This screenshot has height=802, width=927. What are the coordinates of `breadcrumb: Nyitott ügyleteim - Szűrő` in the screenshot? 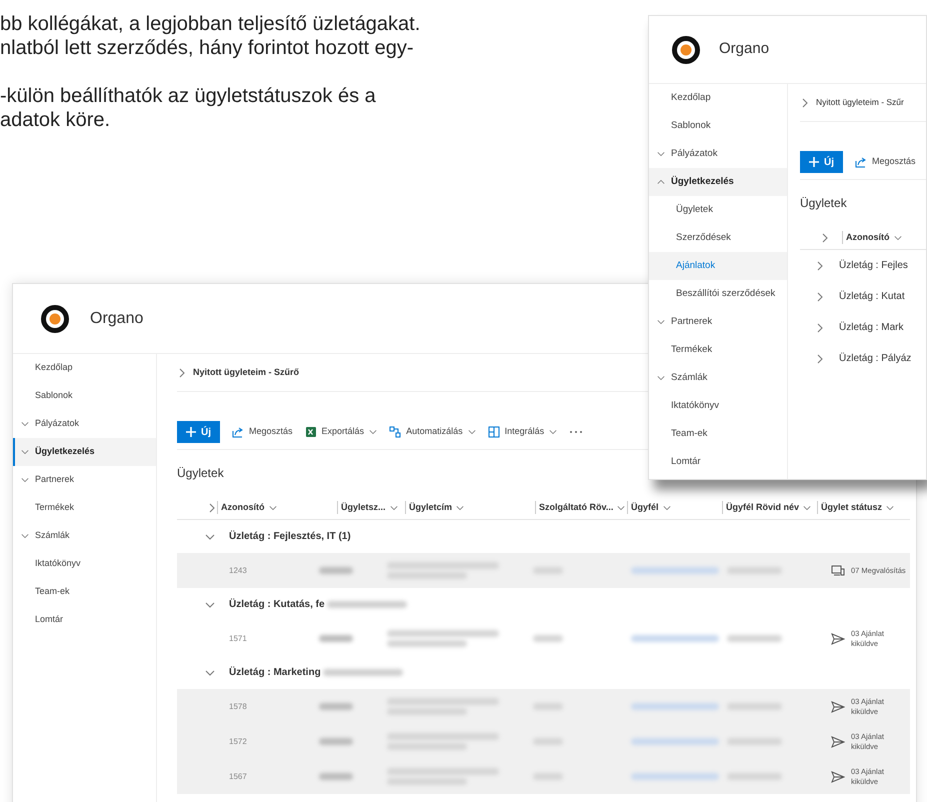 It's located at (246, 373).